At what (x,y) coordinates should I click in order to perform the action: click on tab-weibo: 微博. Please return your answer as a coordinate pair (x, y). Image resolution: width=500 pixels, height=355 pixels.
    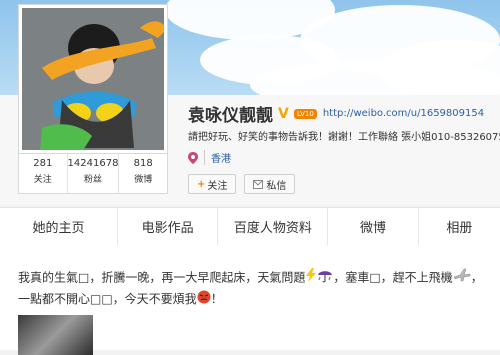
    Looking at the image, I should click on (373, 226).